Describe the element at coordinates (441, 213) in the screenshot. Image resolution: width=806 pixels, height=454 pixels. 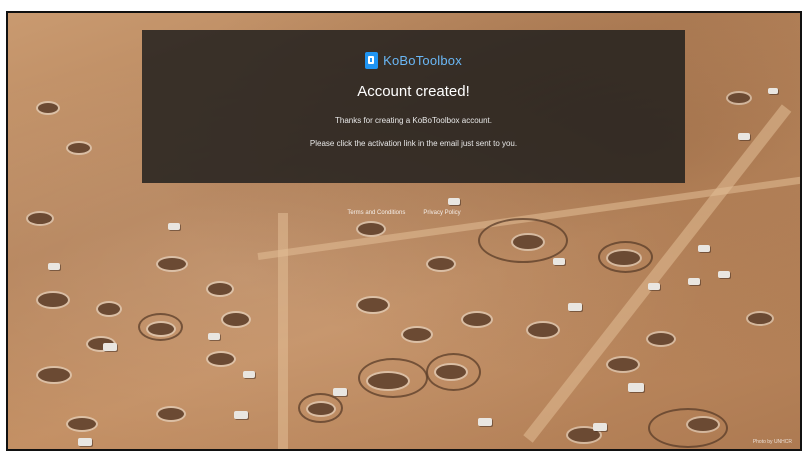
I see `privacy-link: Privacy Policy` at that location.